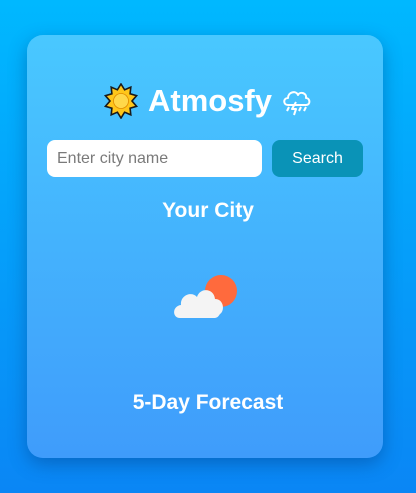 This screenshot has height=493, width=416. I want to click on search-button: Search, so click(317, 158).